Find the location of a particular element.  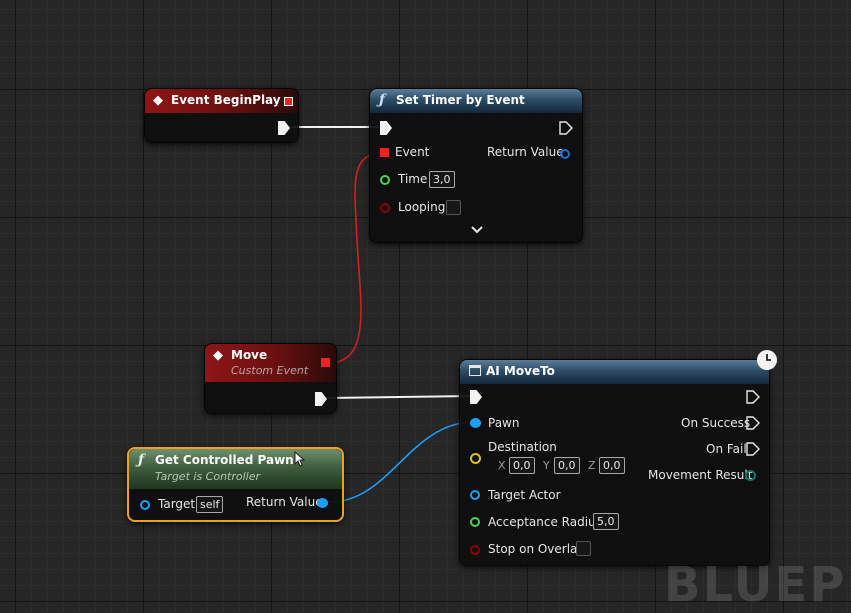

node-title: Get Controlled Pawn is located at coordinates (224, 460).